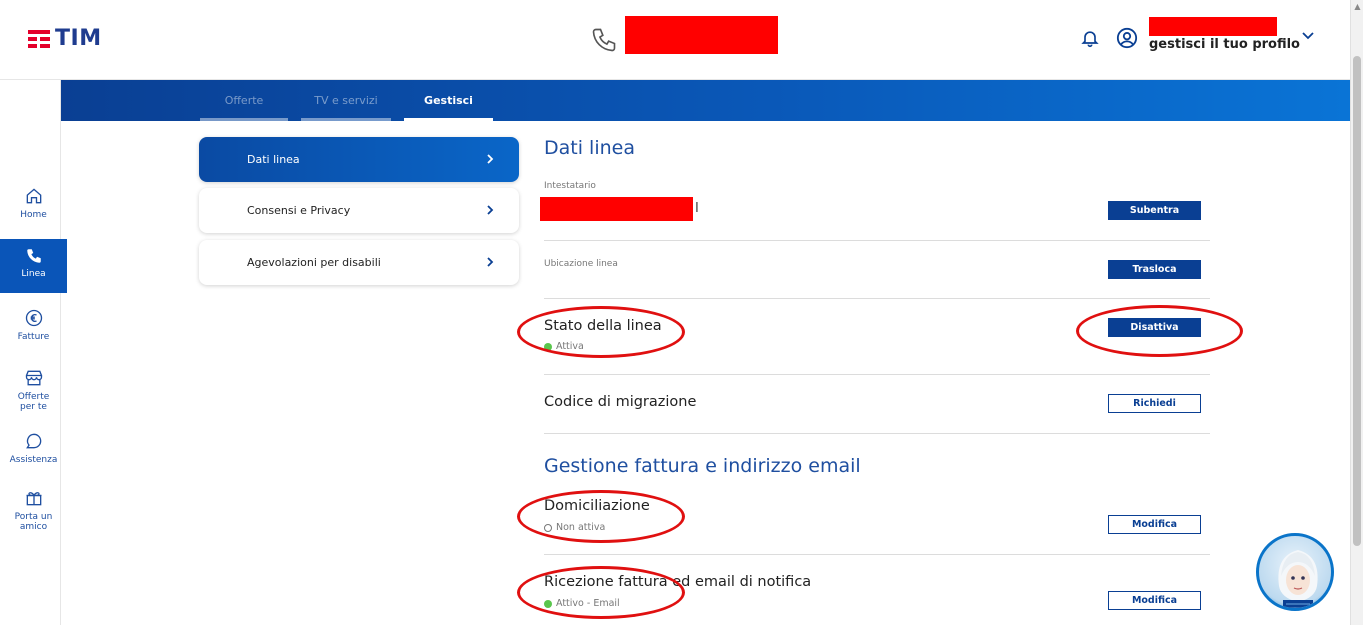 This screenshot has height=625, width=1363. I want to click on tab-label-offerte: Offerte, so click(244, 100).